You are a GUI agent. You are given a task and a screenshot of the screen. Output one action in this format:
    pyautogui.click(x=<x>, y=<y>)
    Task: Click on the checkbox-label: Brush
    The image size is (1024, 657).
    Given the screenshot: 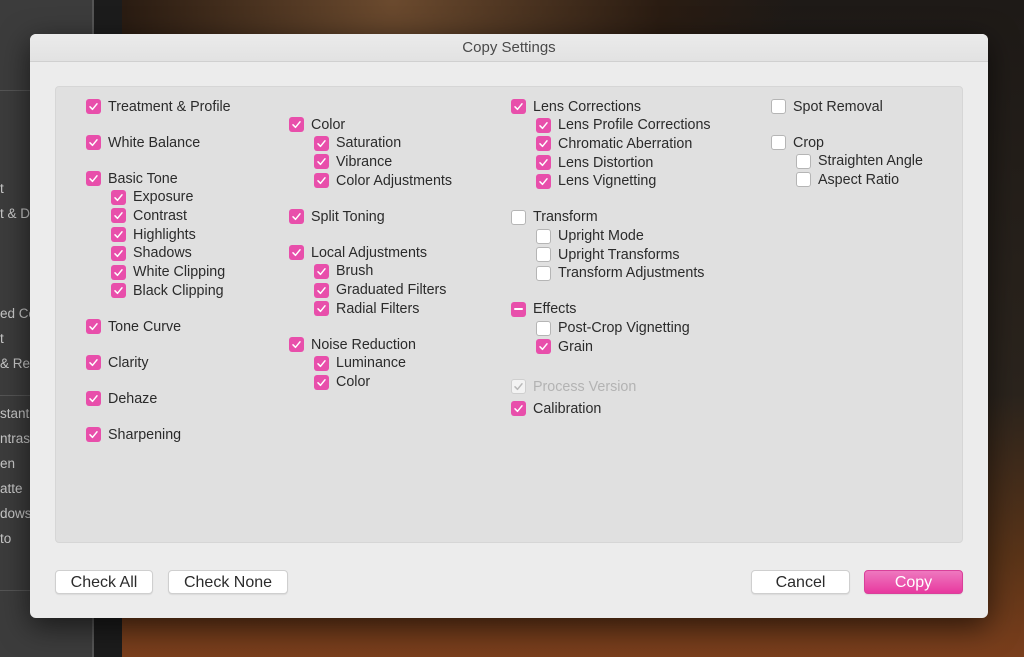 What is the action you would take?
    pyautogui.click(x=355, y=271)
    